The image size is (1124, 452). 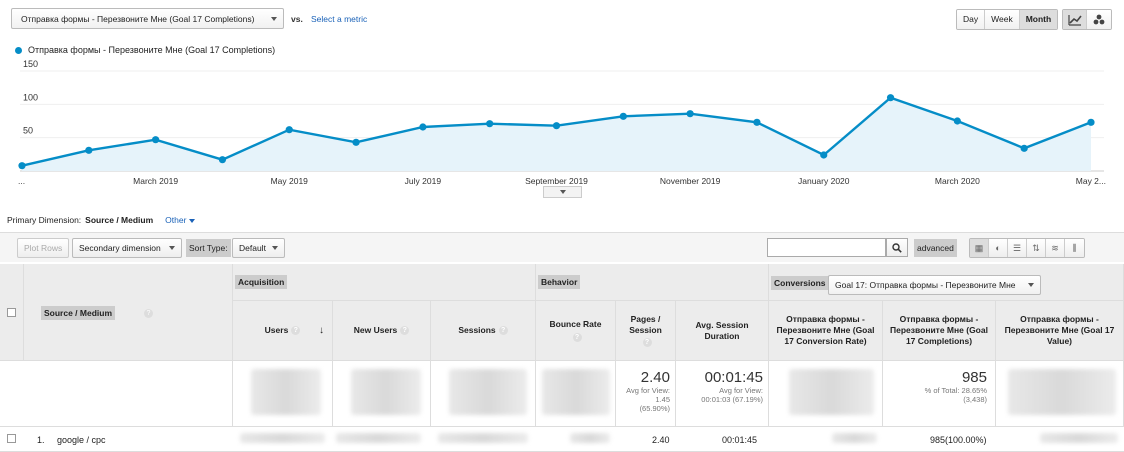 What do you see at coordinates (690, 181) in the screenshot?
I see `x-tick-label: November 2019` at bounding box center [690, 181].